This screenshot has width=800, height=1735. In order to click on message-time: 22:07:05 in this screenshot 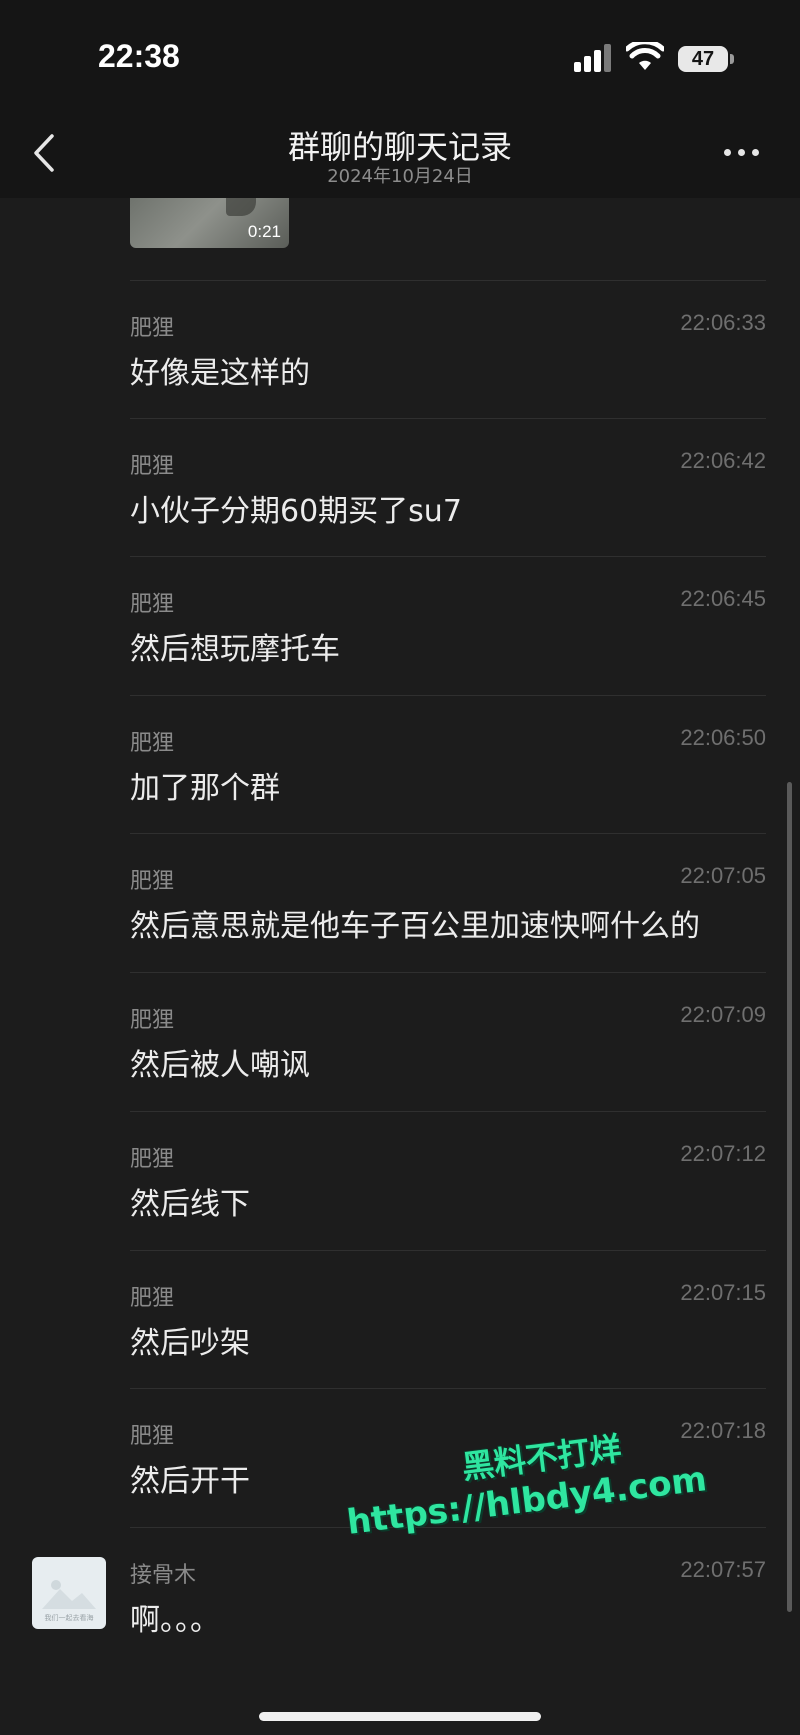, I will do `click(723, 875)`.